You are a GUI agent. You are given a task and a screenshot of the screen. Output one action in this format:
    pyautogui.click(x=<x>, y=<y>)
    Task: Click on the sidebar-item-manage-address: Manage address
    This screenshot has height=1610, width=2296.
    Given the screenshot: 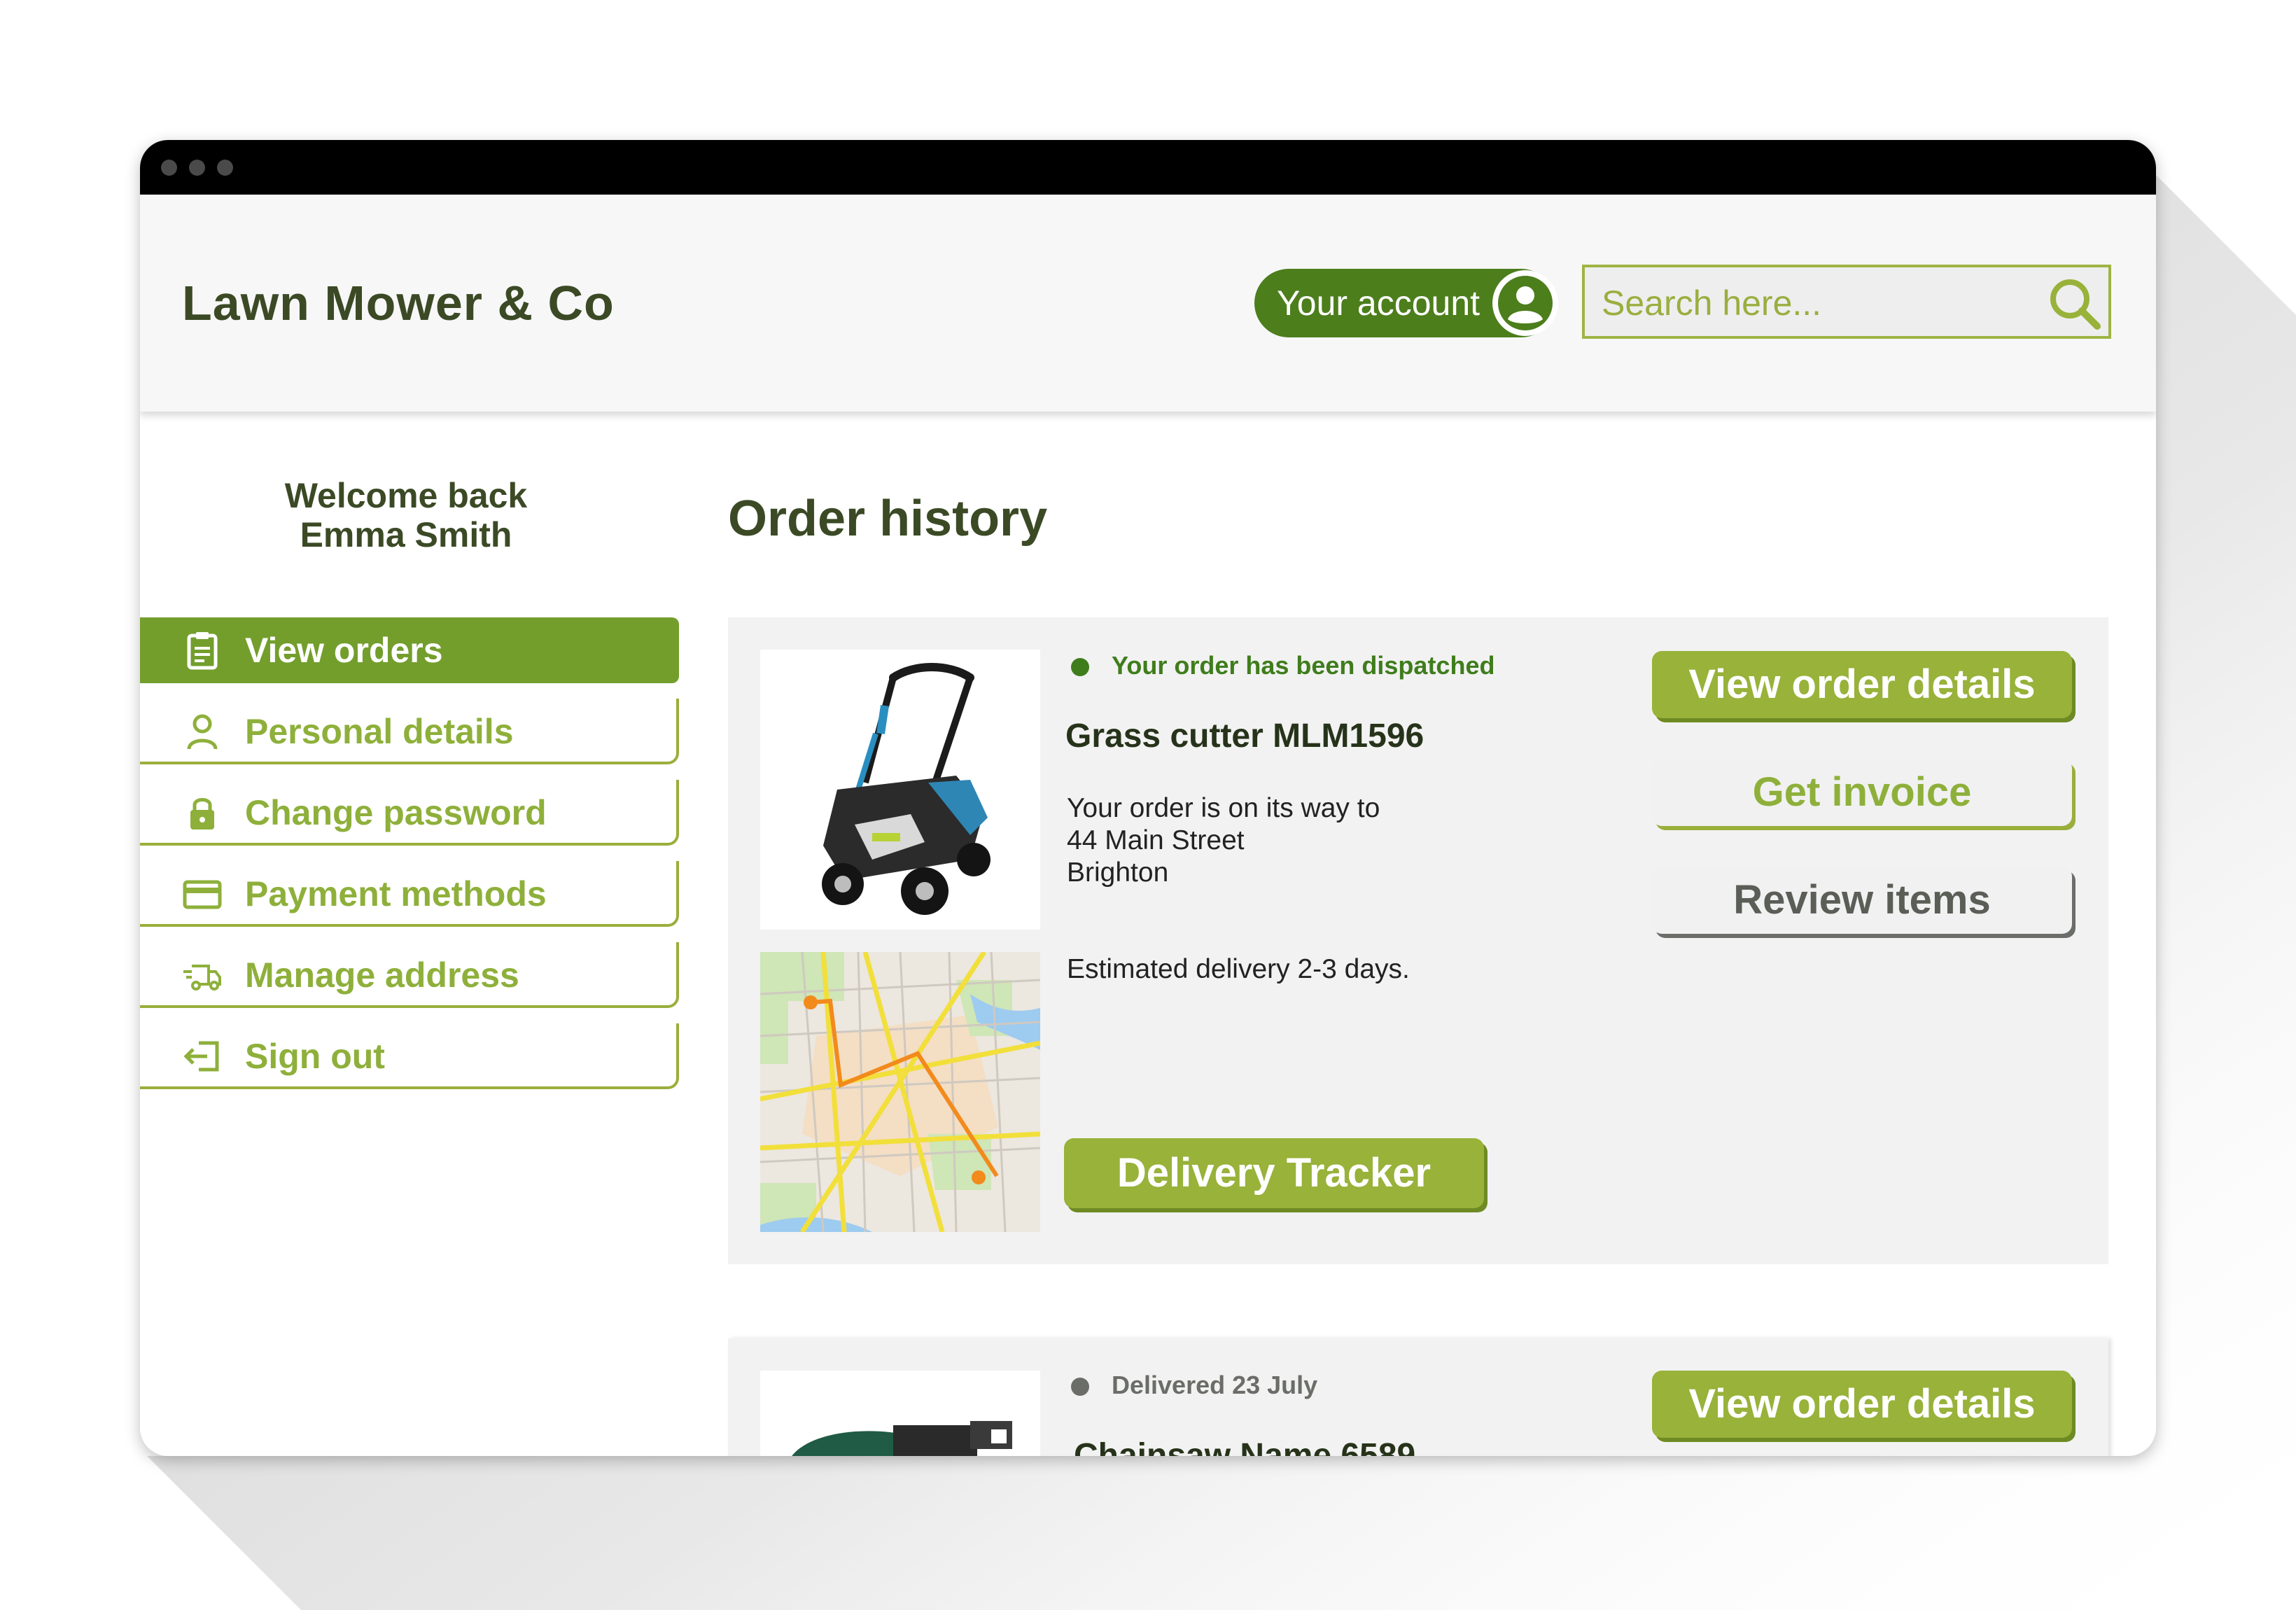 What is the action you would take?
    pyautogui.click(x=409, y=975)
    